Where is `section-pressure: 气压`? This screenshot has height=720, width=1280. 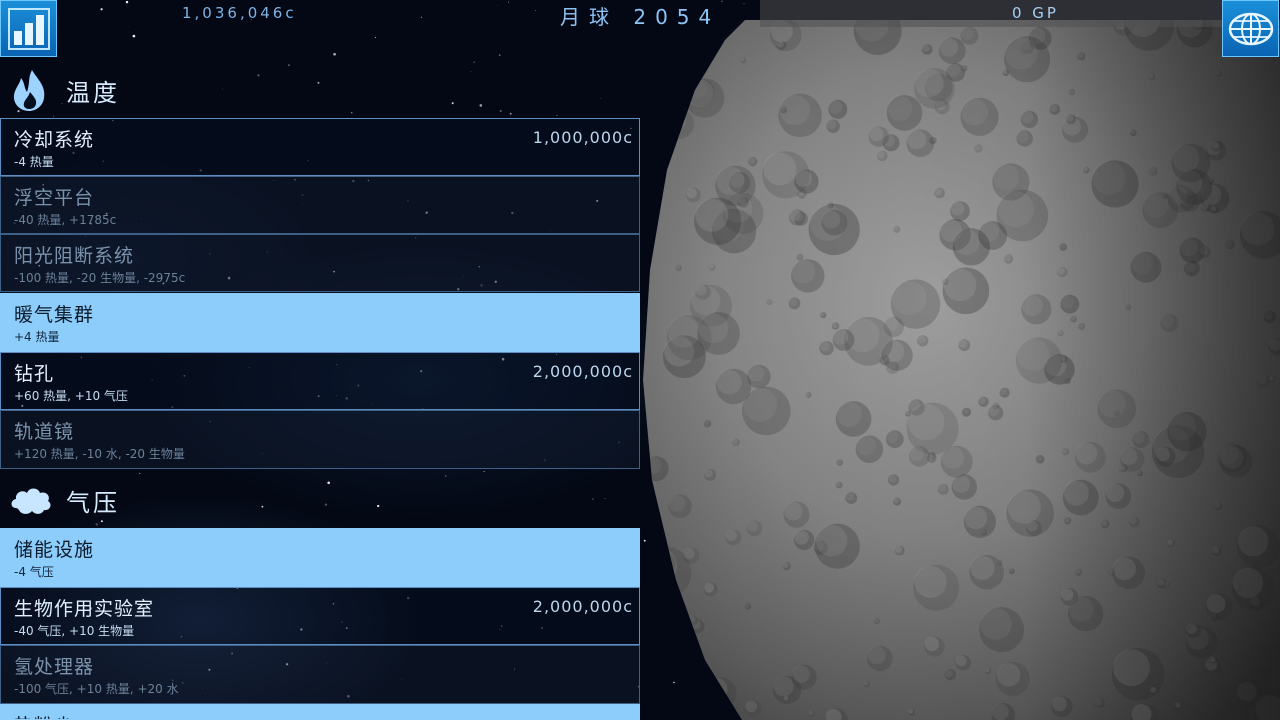 section-pressure: 气压 is located at coordinates (320, 499).